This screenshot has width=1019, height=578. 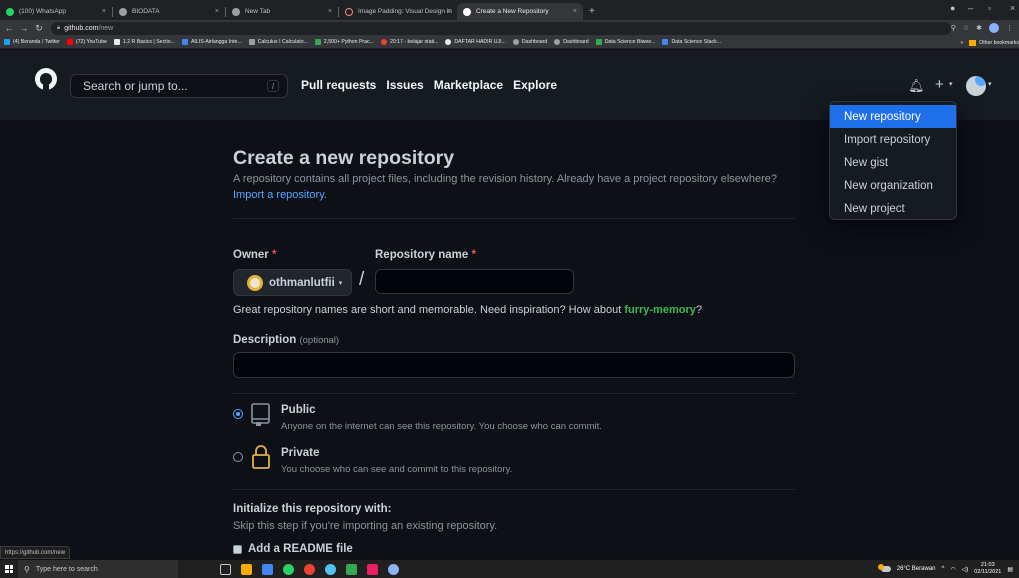 What do you see at coordinates (179, 86) in the screenshot?
I see `search-input: Search or jump to... /` at bounding box center [179, 86].